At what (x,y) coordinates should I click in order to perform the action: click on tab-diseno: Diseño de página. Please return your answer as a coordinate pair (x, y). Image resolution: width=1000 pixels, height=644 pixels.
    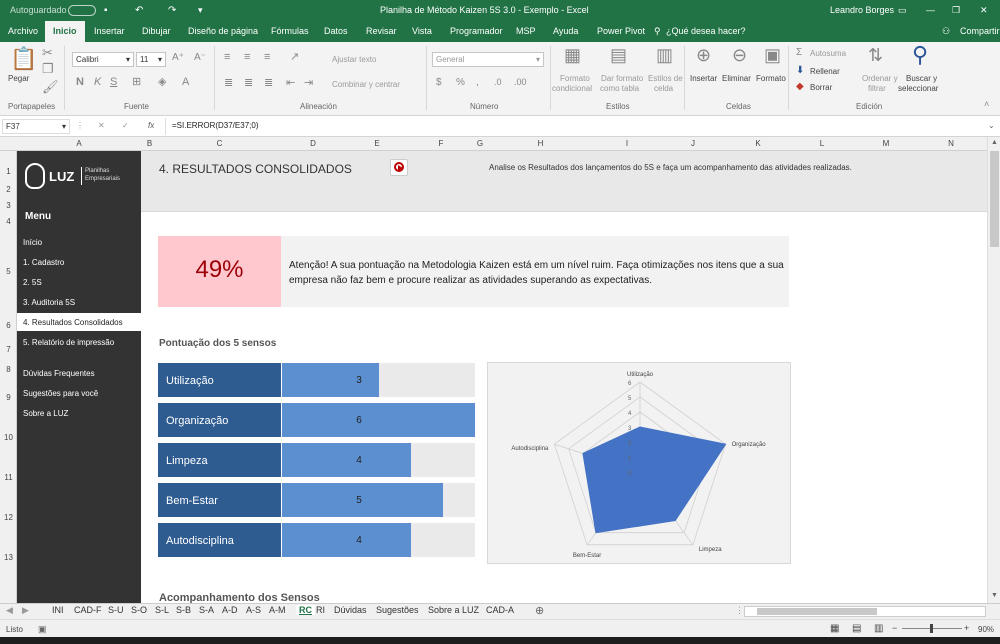
    Looking at the image, I should click on (223, 31).